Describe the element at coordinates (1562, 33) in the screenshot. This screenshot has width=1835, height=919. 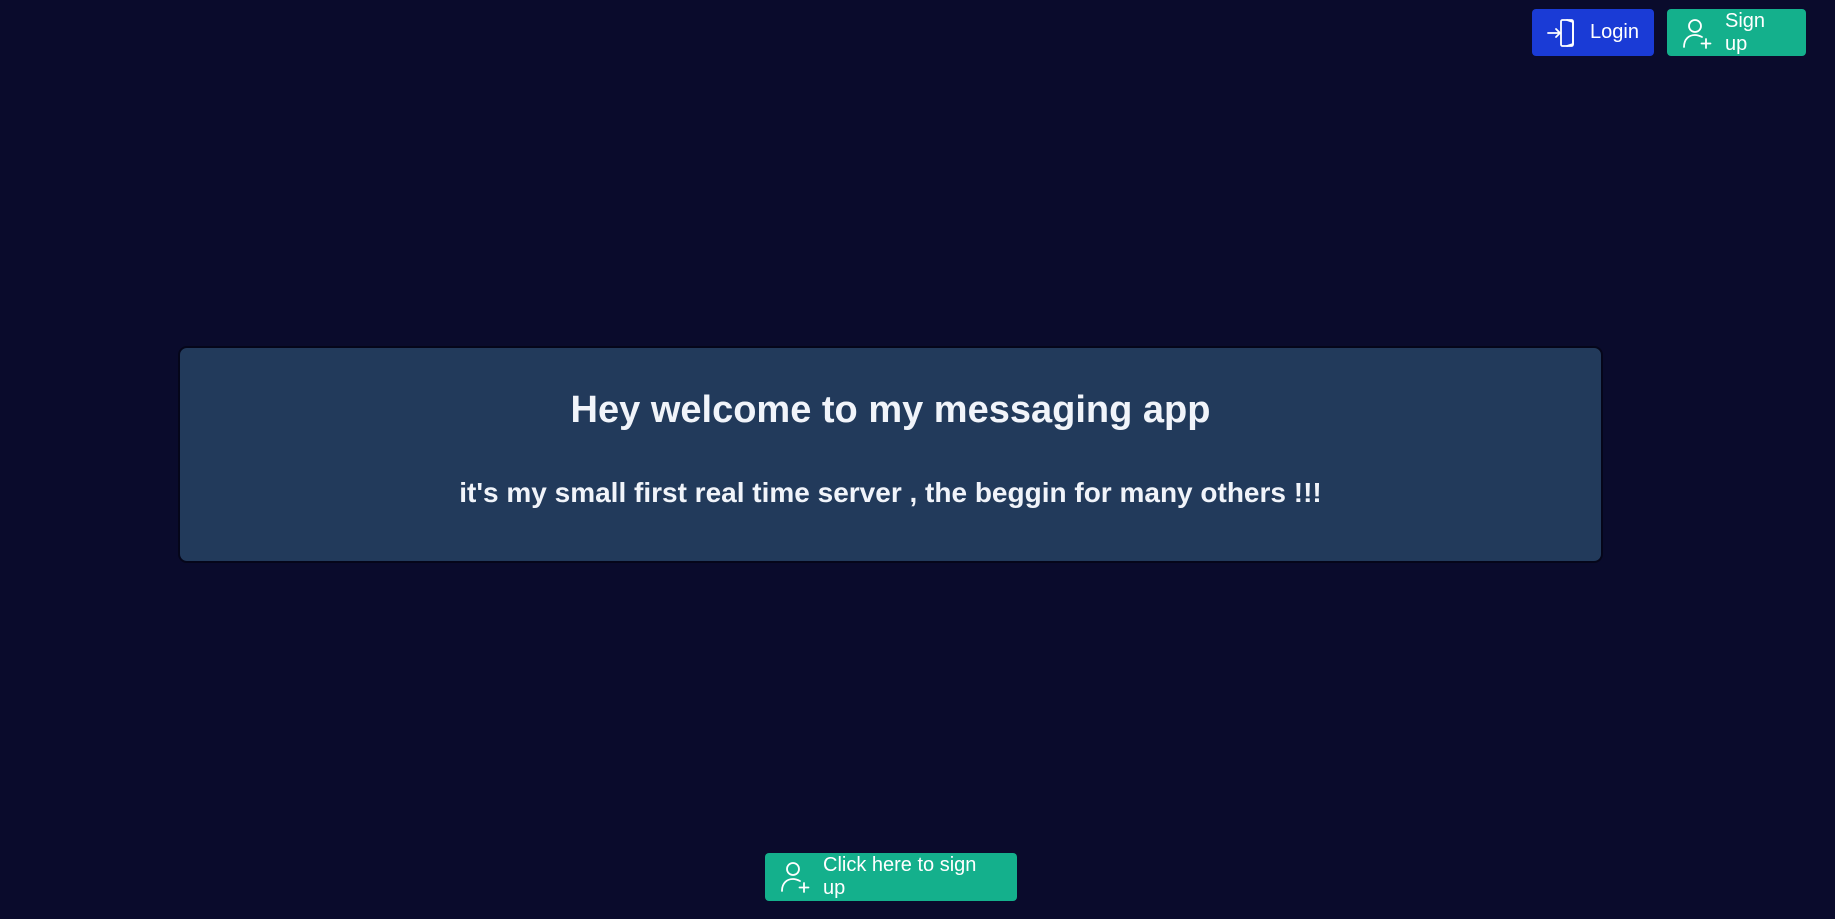
I see `login-door-icon` at that location.